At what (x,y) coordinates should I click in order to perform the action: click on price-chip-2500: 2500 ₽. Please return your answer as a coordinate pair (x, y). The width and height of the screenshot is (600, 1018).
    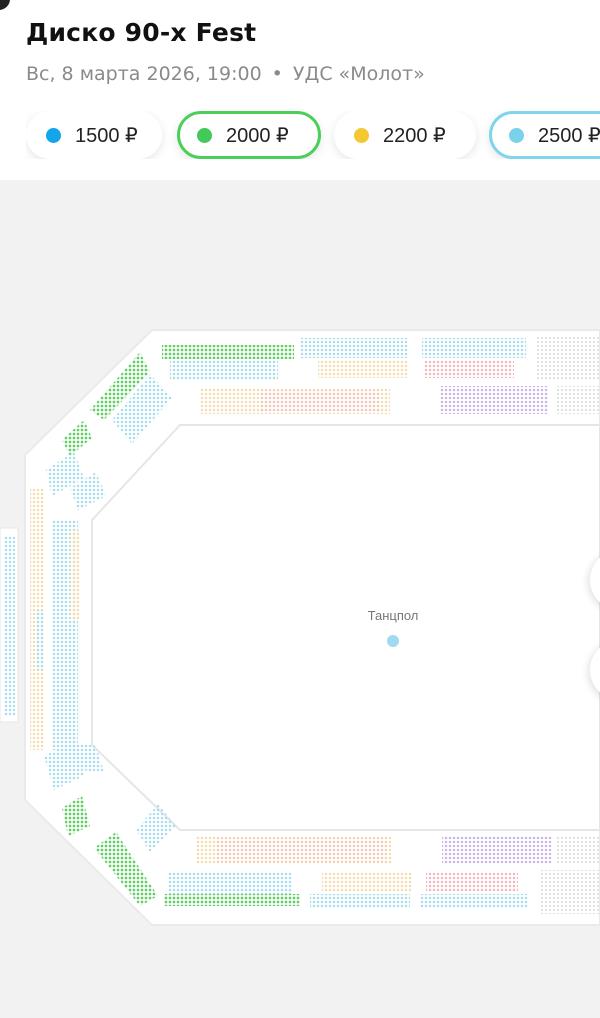
    Looking at the image, I should click on (544, 135).